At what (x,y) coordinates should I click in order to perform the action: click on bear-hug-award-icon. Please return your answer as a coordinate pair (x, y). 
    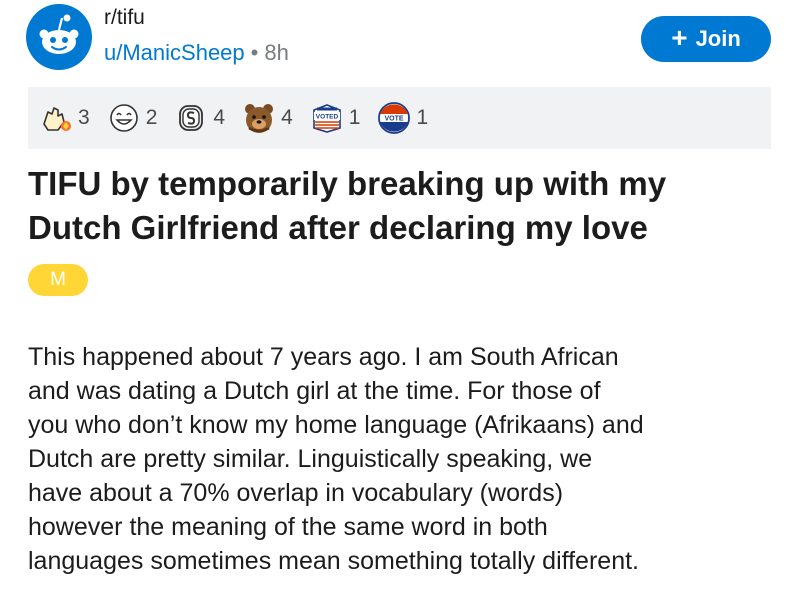
    Looking at the image, I should click on (259, 118).